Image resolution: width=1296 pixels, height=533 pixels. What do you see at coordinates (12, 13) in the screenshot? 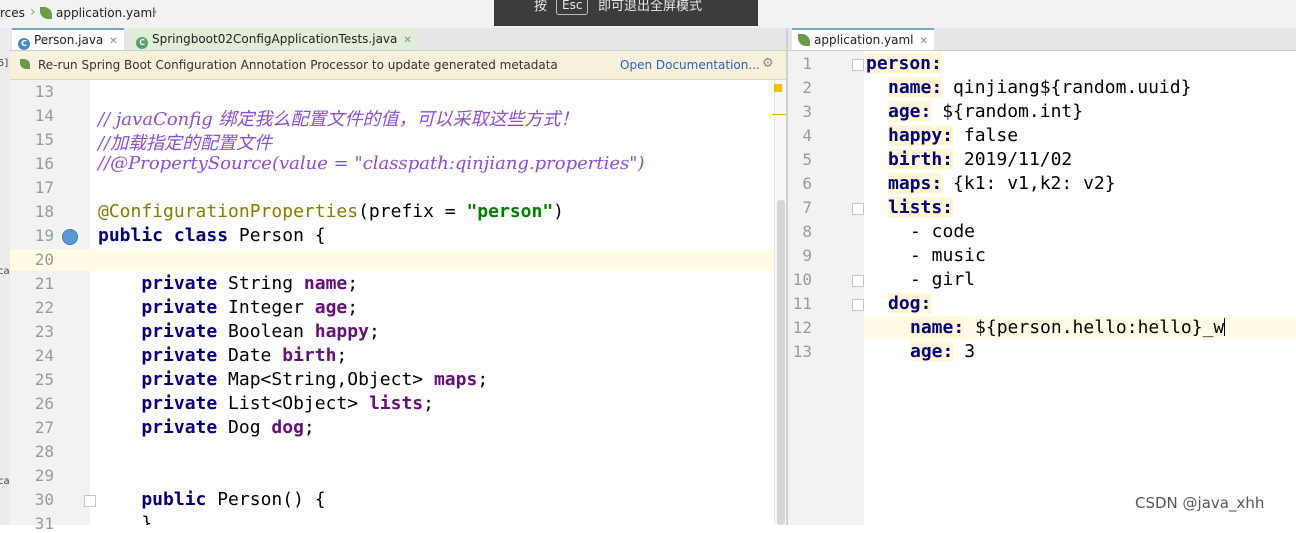
I see `breadcrumb-item-resources: rces` at bounding box center [12, 13].